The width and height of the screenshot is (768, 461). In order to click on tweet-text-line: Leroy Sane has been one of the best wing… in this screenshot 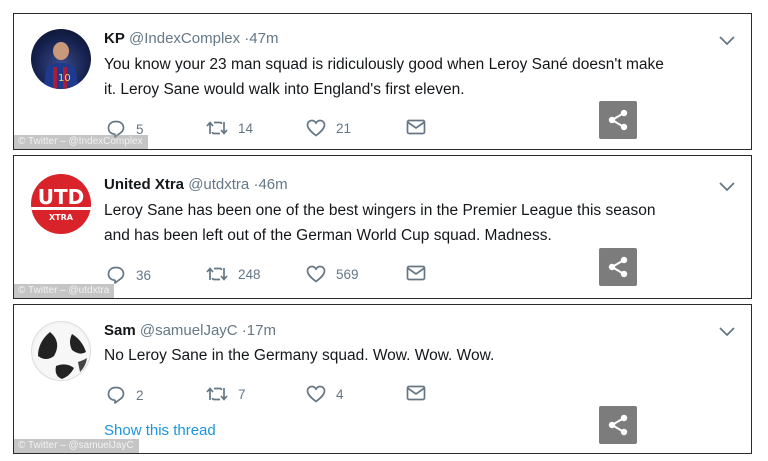, I will do `click(380, 210)`.